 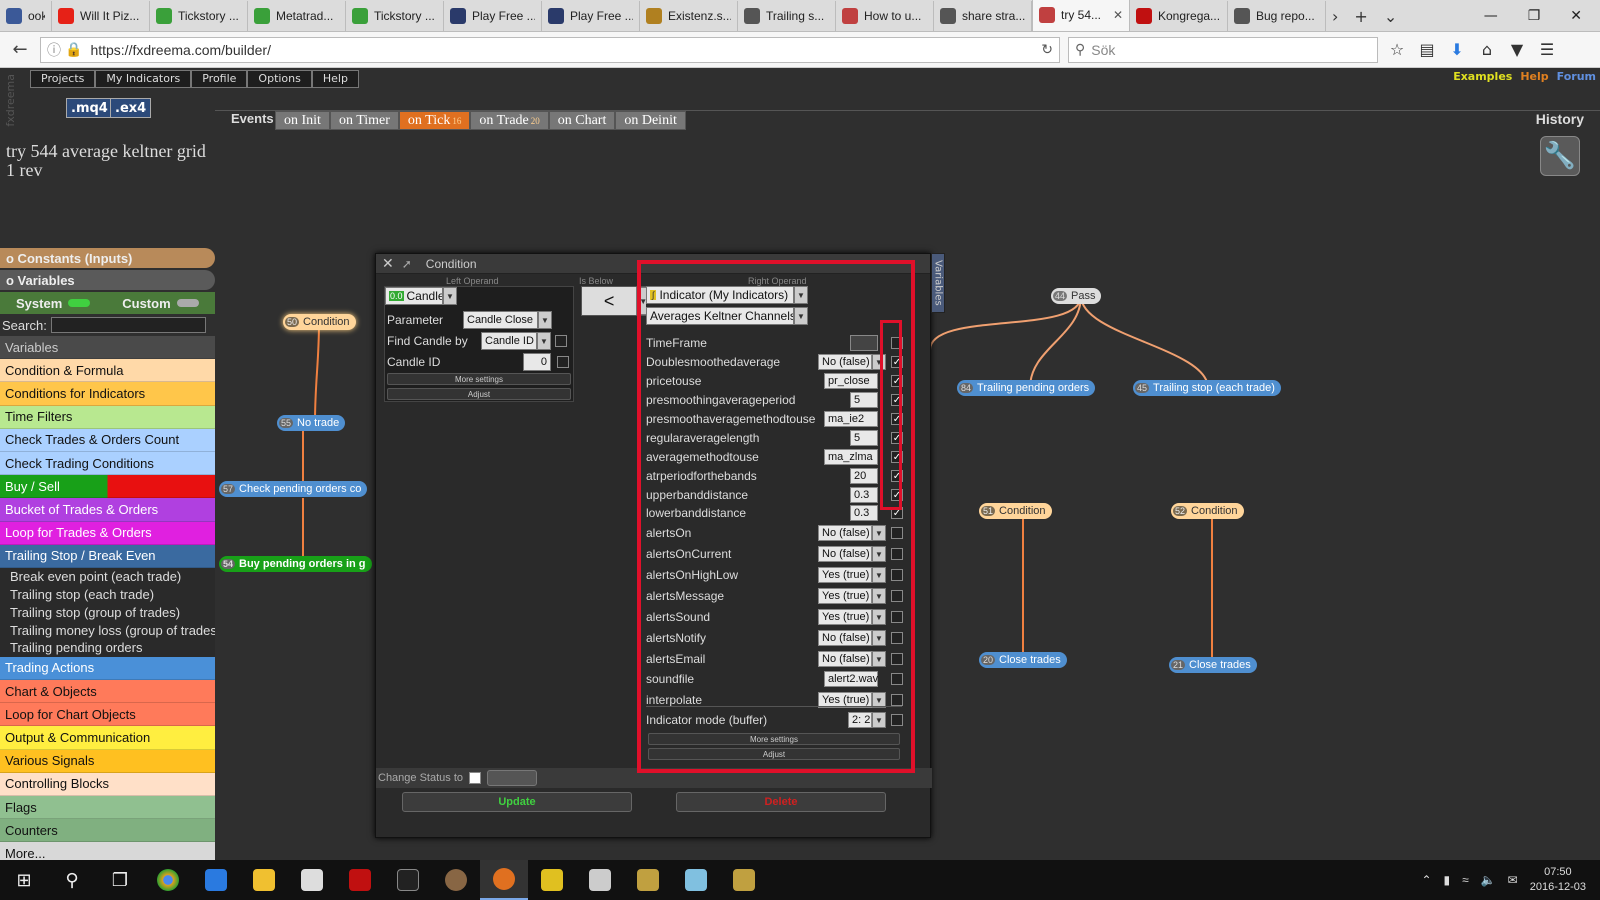 I want to click on edge-icon, so click(x=216, y=880).